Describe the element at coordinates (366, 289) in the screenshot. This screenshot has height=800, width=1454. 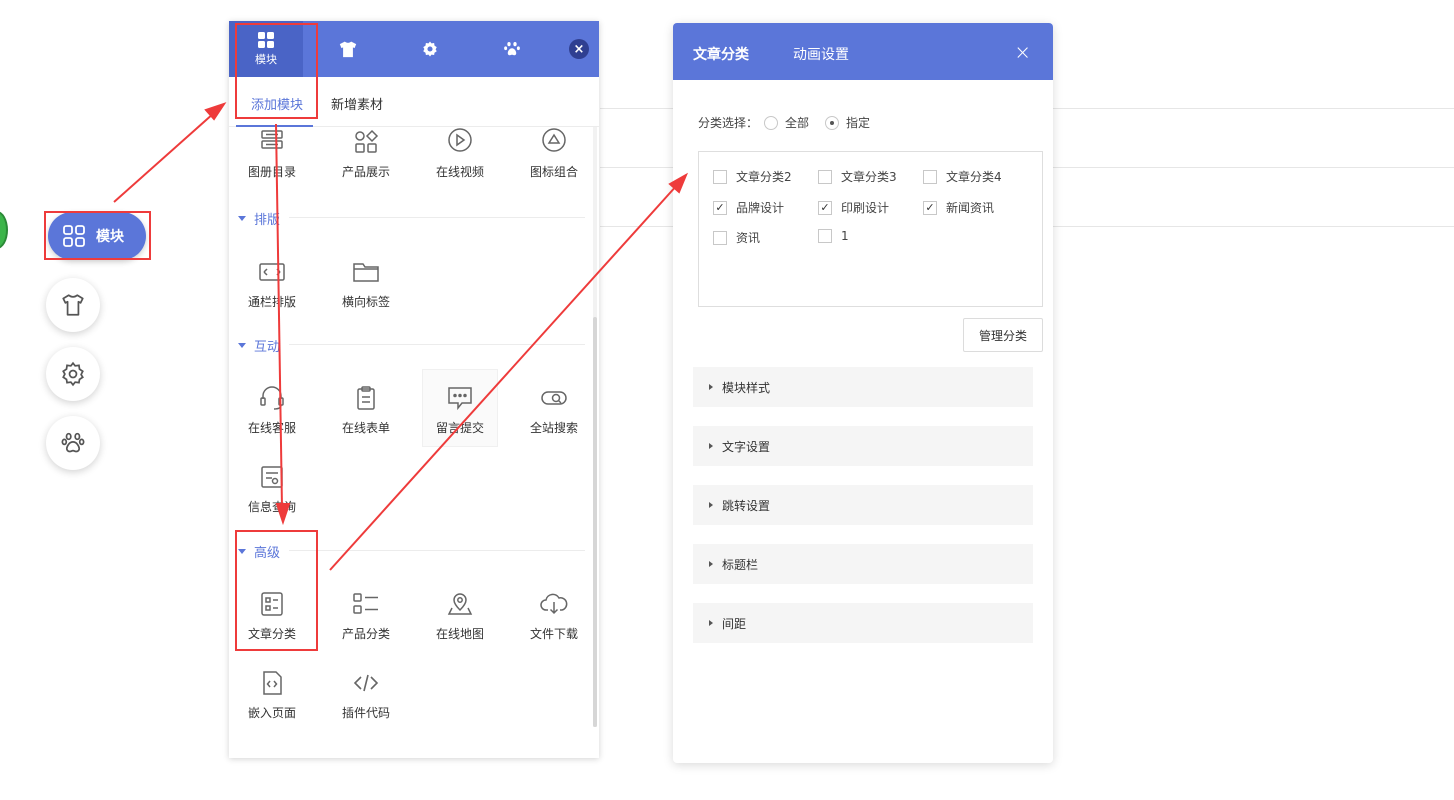
I see `module-item-horizontal-tabs: 横向标签` at that location.